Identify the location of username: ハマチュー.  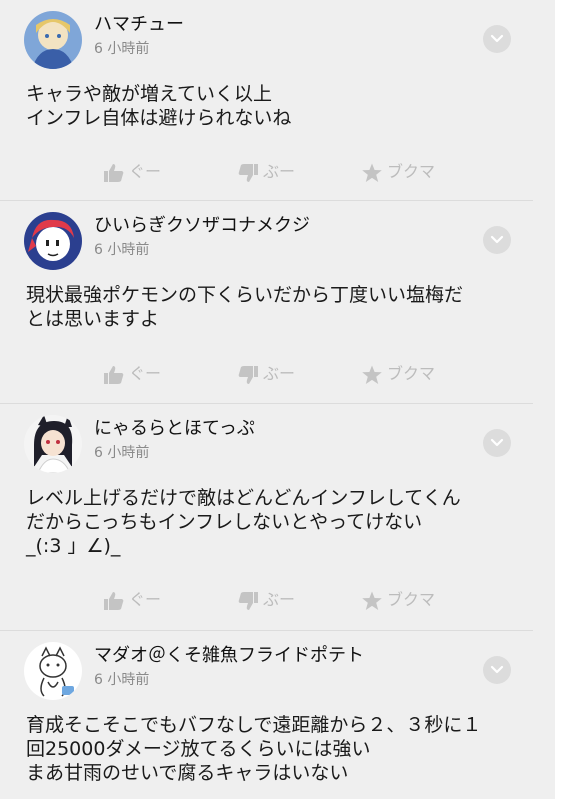
(139, 25).